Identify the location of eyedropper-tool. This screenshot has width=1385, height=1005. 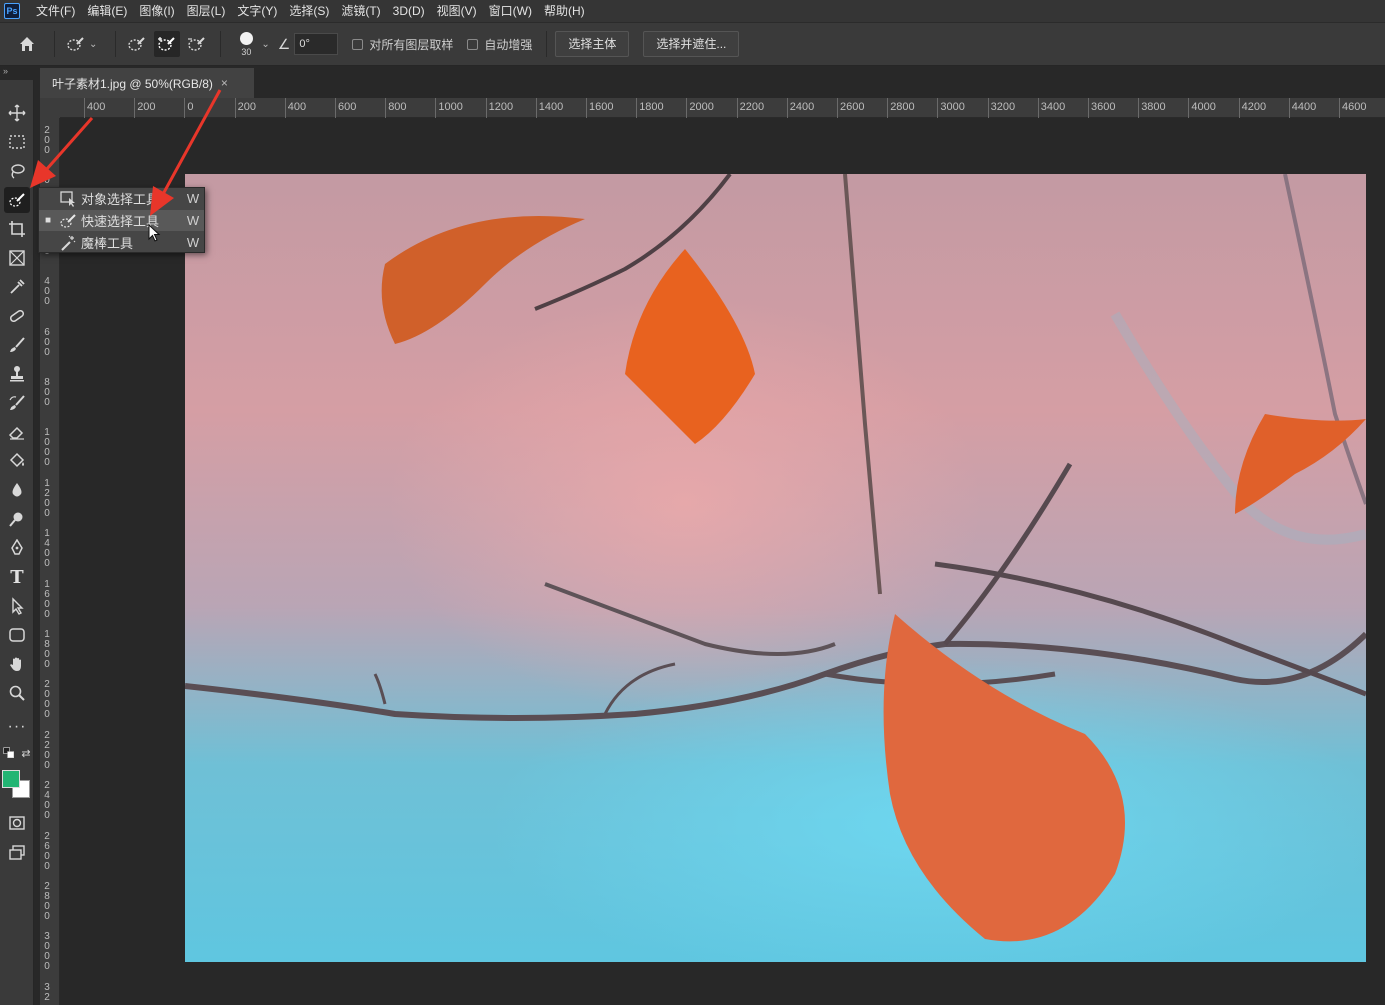
(17, 287).